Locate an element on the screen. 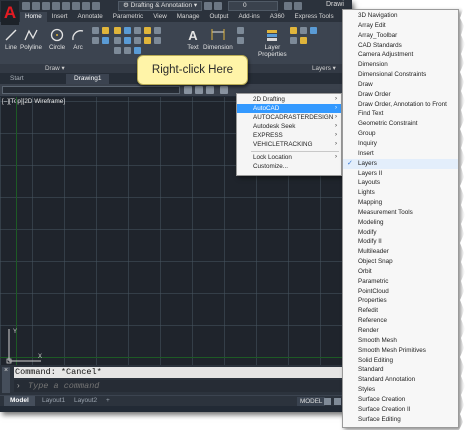 This screenshot has height=430, width=474. toolbar-list-item-dimensional-constraints: Dimensional Constraints is located at coordinates (400, 75).